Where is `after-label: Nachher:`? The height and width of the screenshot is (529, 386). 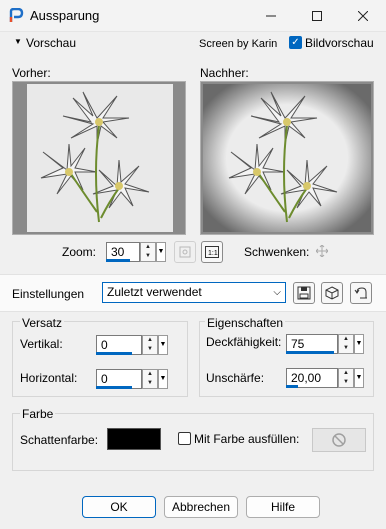
after-label: Nachher: is located at coordinates (224, 73).